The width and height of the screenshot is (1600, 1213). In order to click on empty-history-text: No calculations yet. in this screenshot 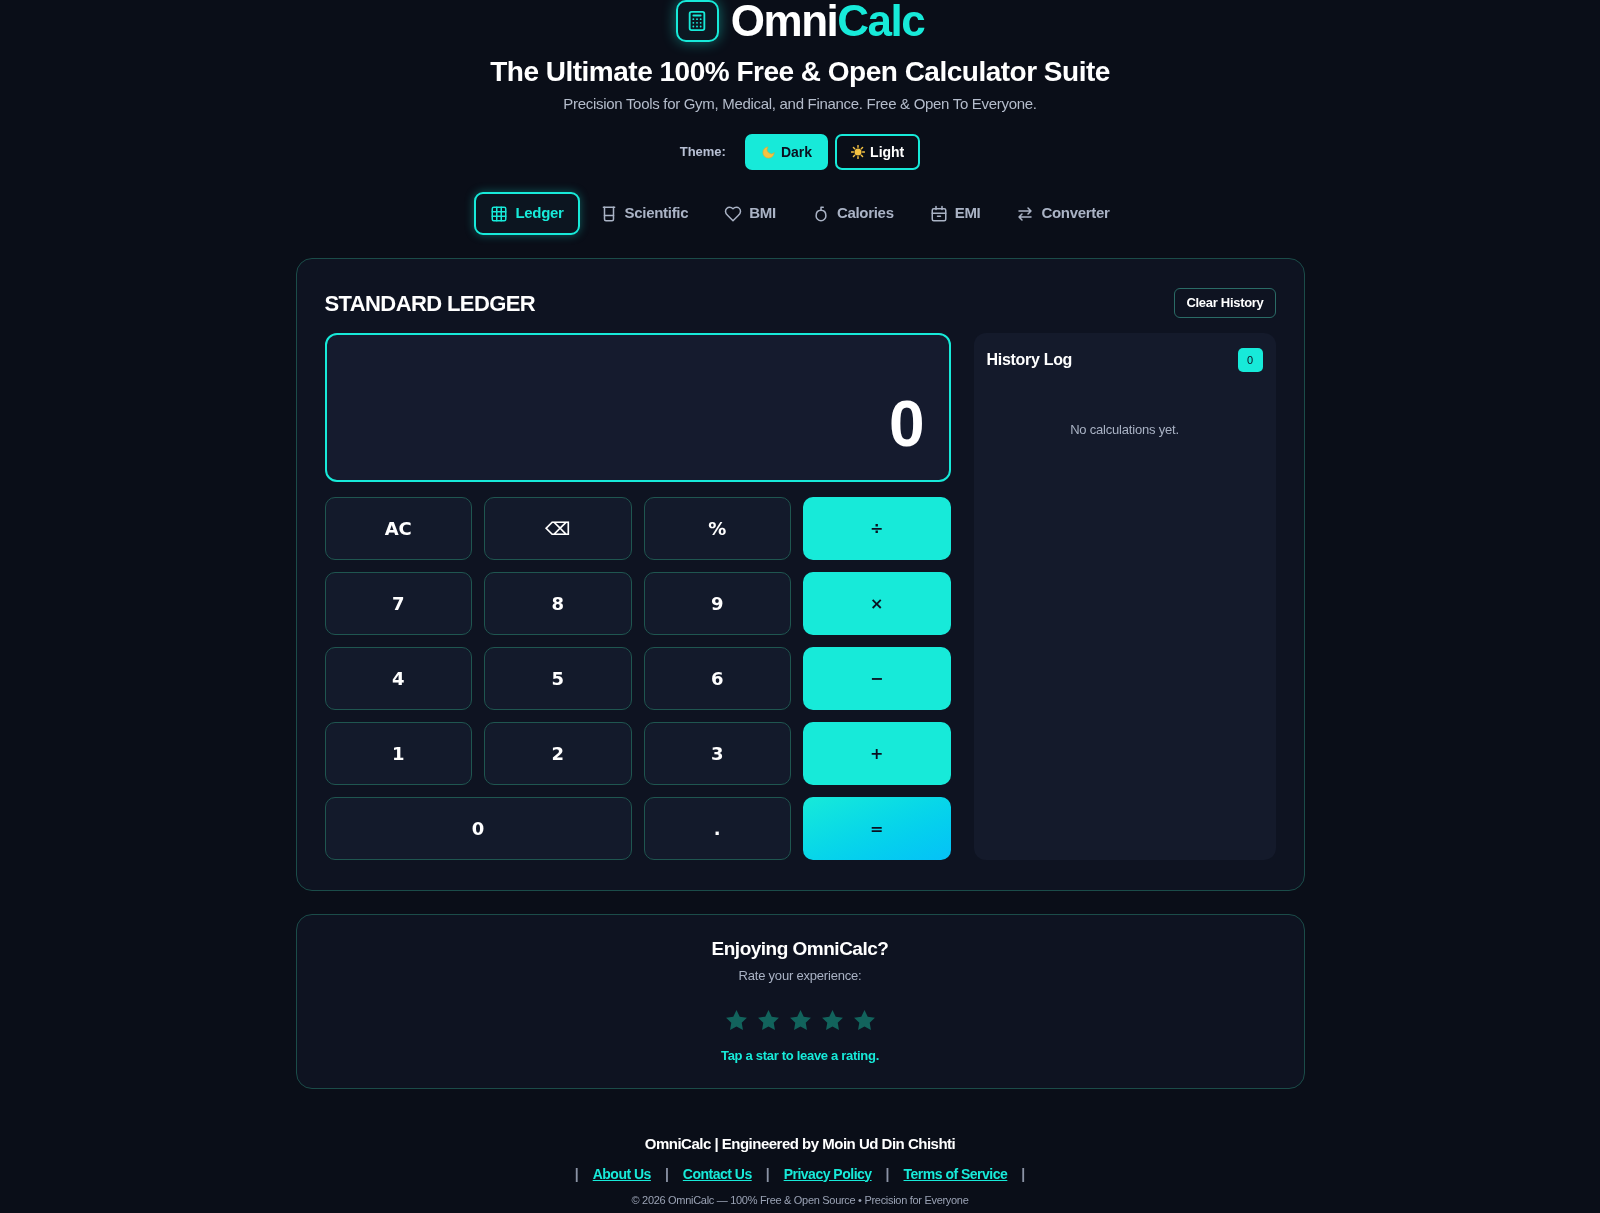, I will do `click(1124, 430)`.